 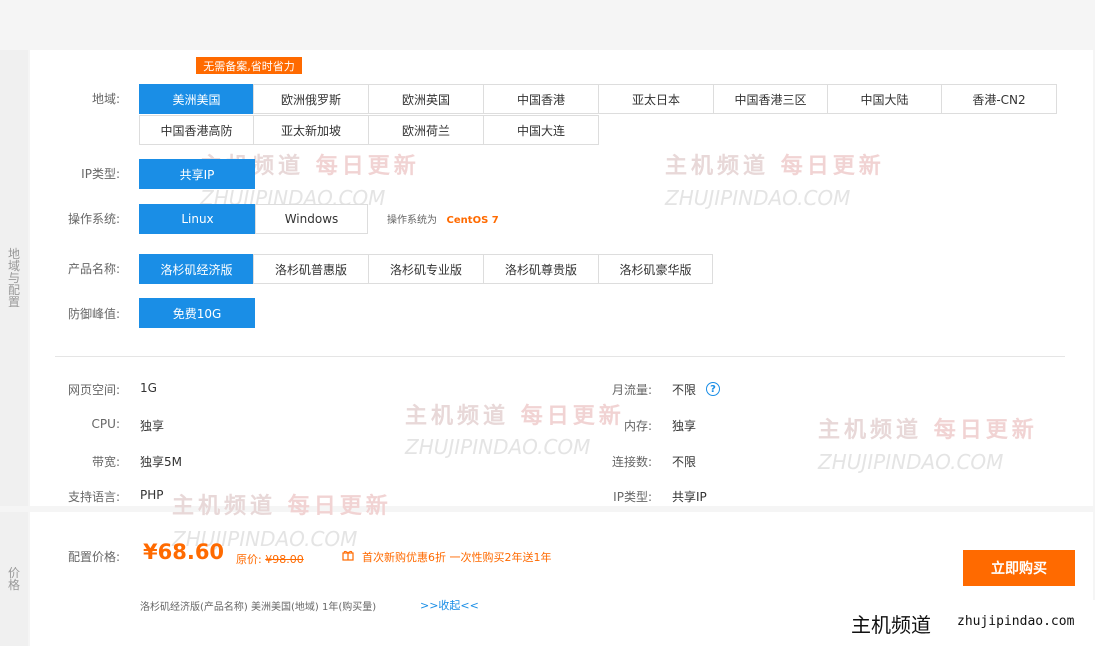 I want to click on help-icon: ?, so click(x=713, y=389).